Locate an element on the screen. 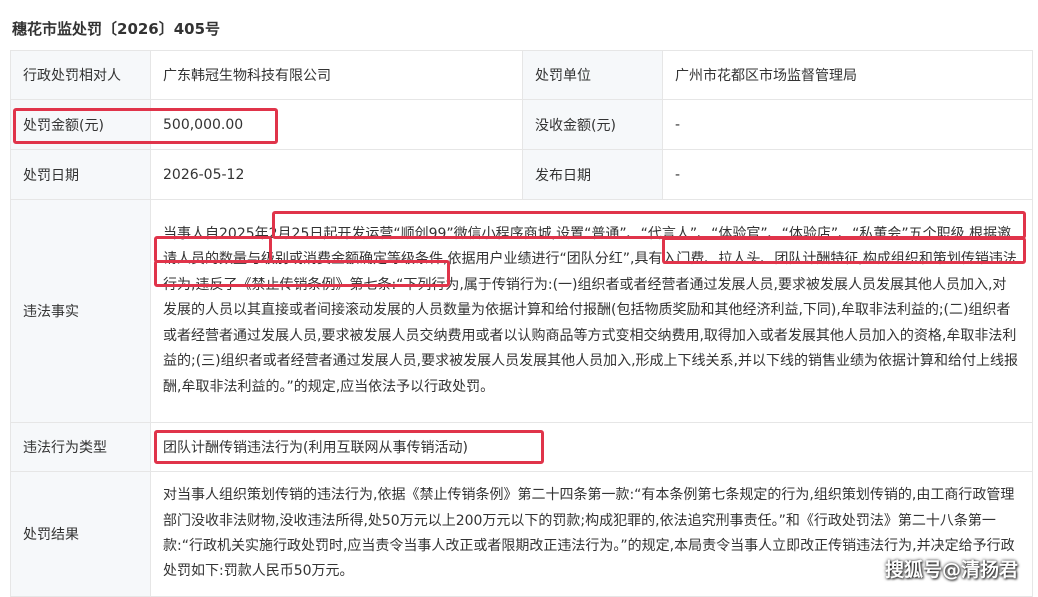  document-title: 穗花市监处罚〔2026〕405号 is located at coordinates (116, 29).